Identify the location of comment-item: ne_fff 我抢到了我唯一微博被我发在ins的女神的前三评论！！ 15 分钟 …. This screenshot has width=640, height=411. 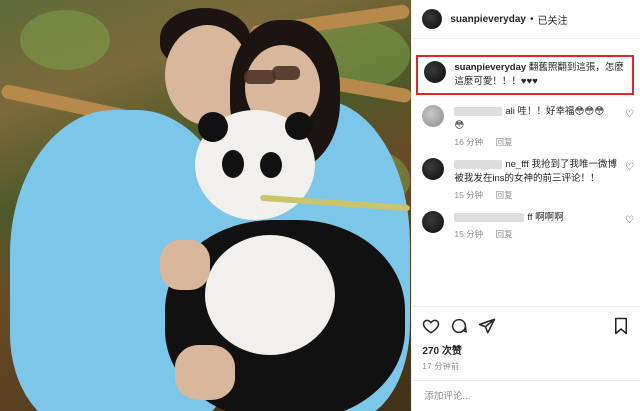
(528, 179).